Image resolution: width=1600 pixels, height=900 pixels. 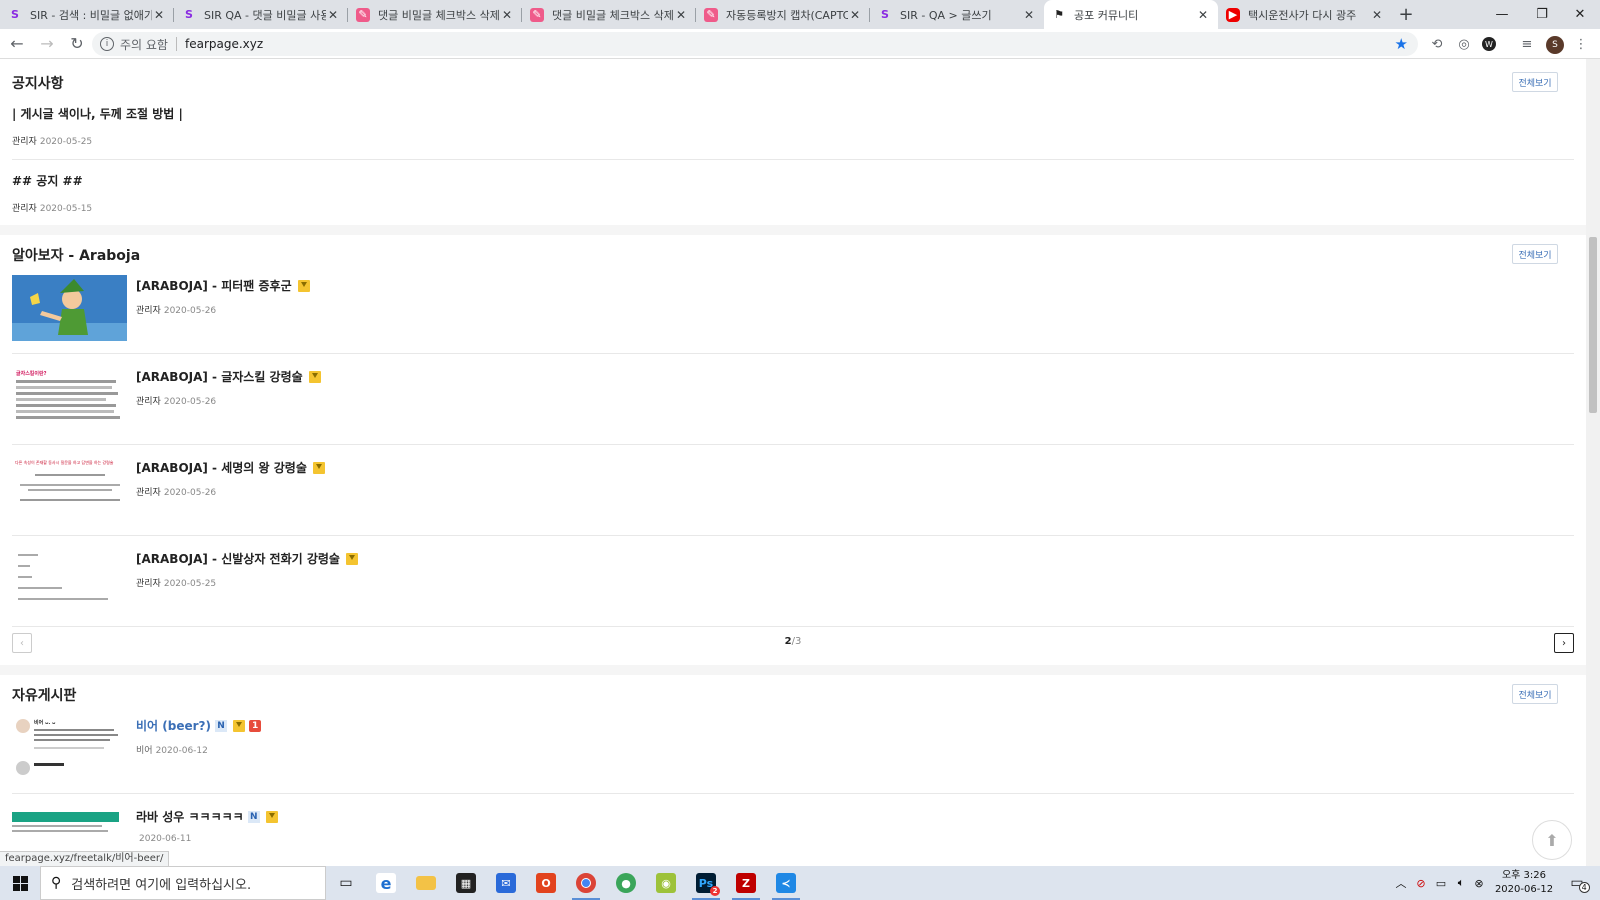 I want to click on post-date: 2020-05-26, so click(x=190, y=493).